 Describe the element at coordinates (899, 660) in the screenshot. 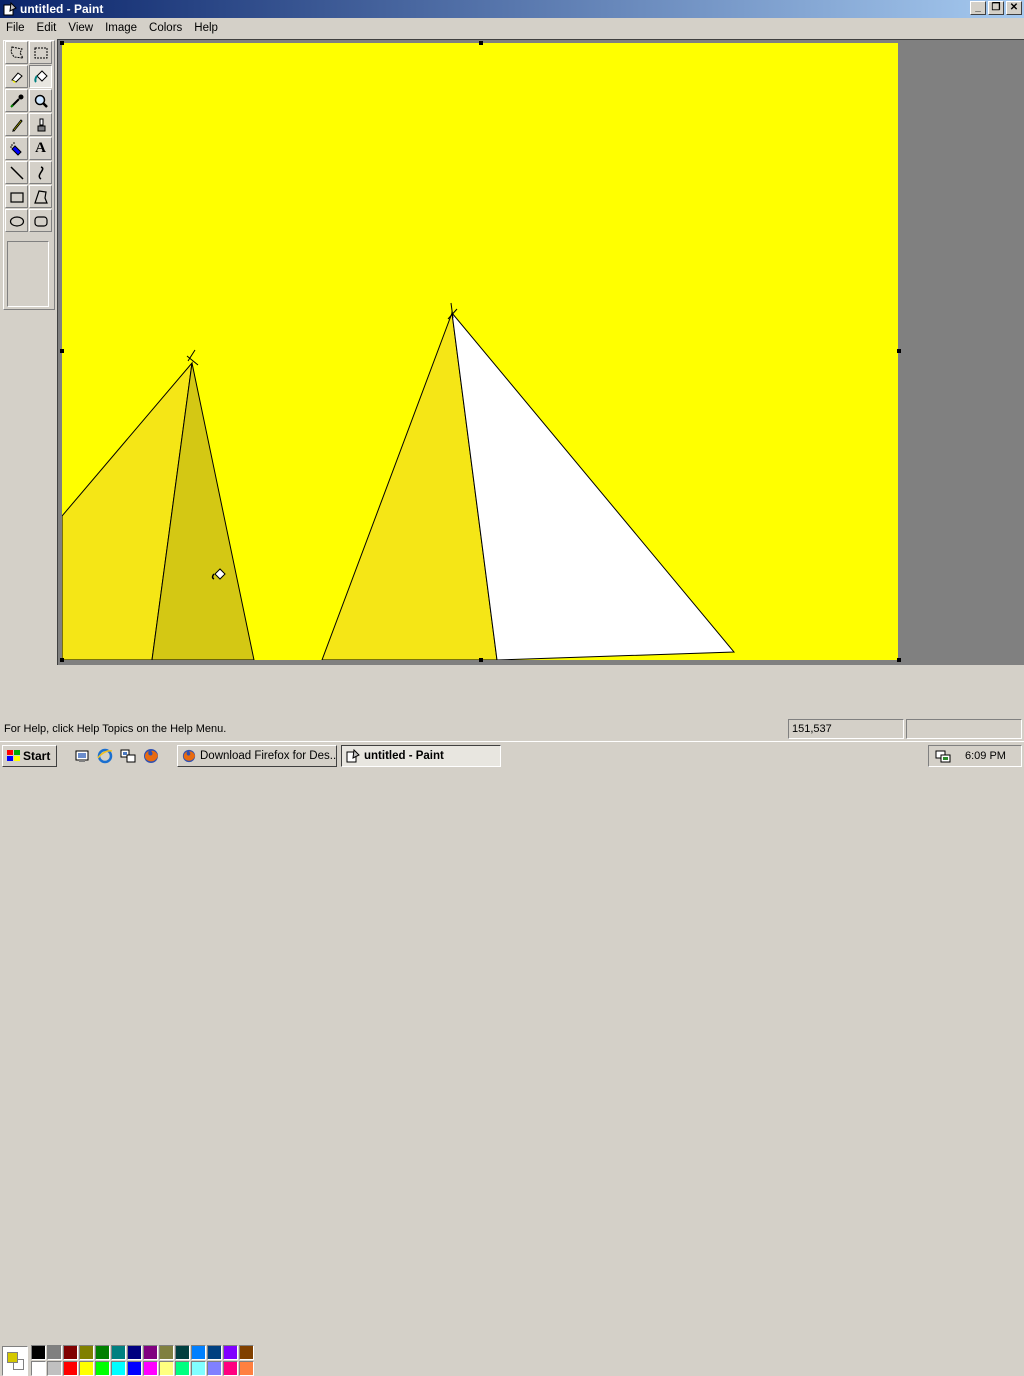

I see `resize-handle-corner` at that location.